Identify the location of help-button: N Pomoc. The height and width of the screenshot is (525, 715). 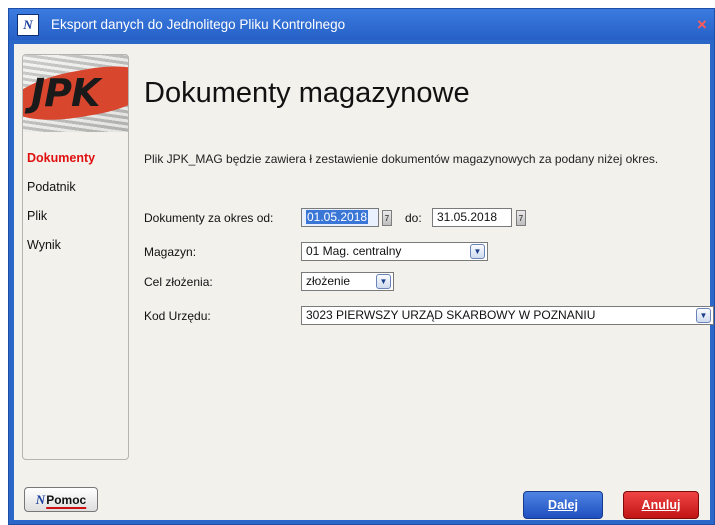
(61, 499).